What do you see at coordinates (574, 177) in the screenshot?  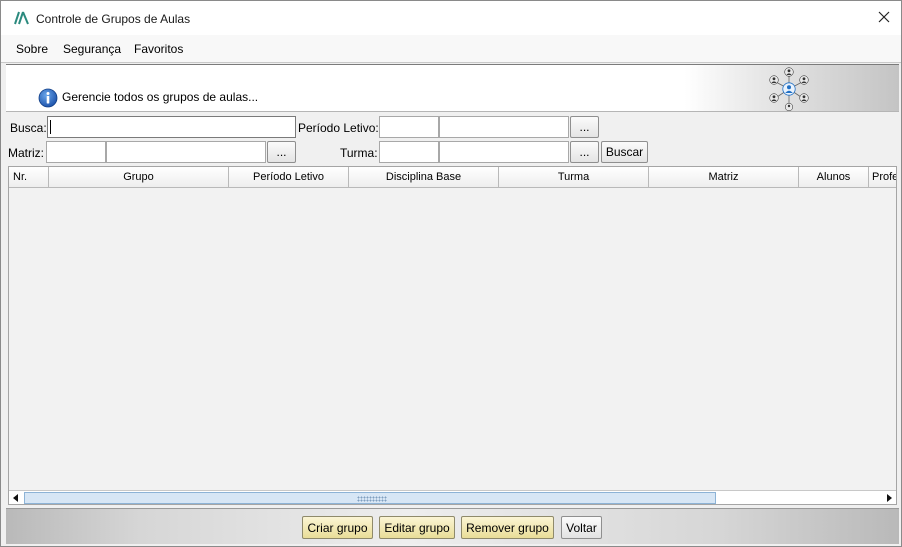 I see `column-header-turma: Turma` at bounding box center [574, 177].